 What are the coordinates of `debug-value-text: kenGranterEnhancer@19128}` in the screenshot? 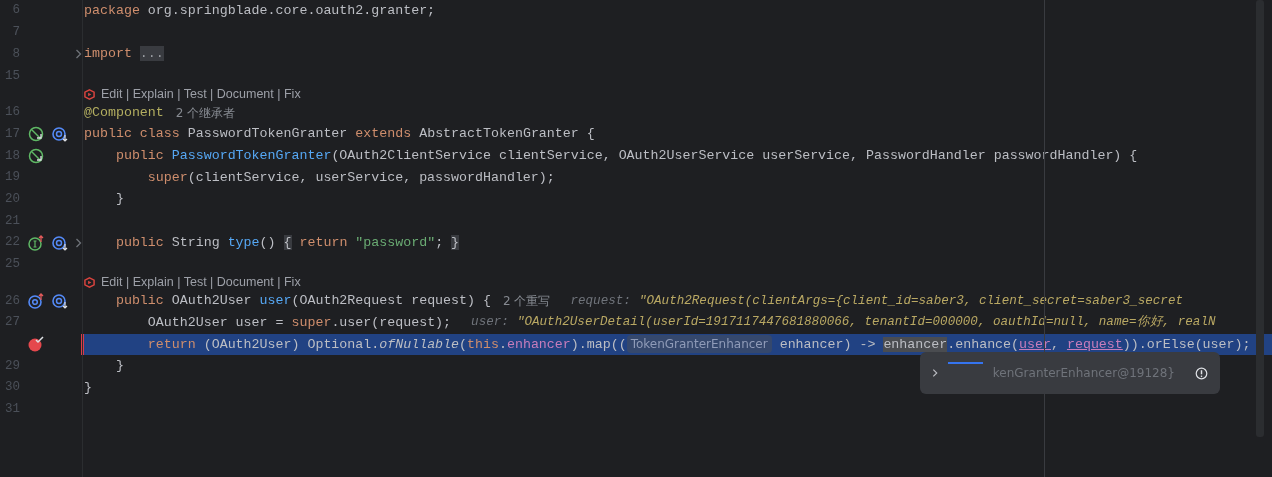 It's located at (1083, 373).